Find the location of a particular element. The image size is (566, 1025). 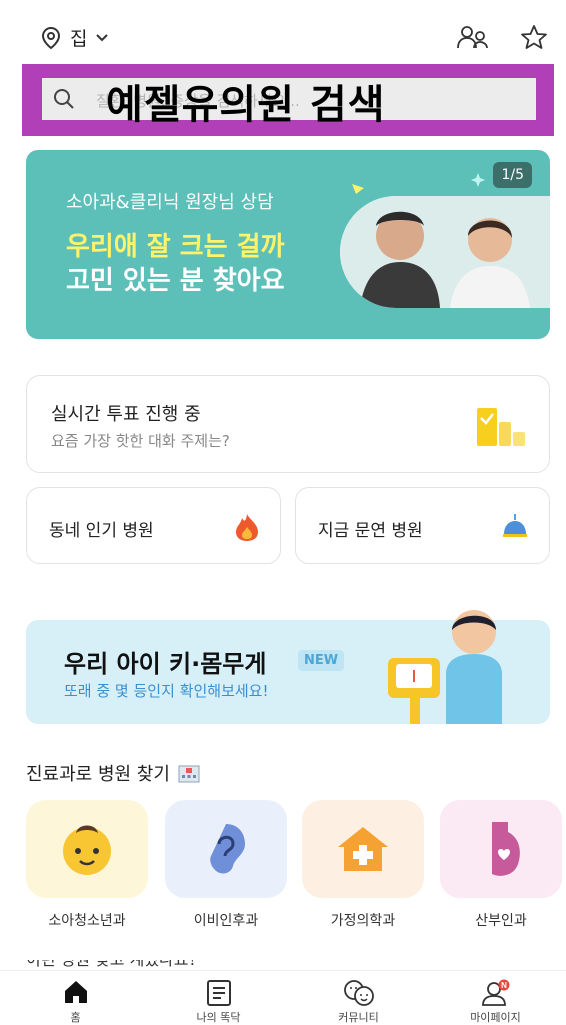

bar-chart-icon is located at coordinates (501, 427).